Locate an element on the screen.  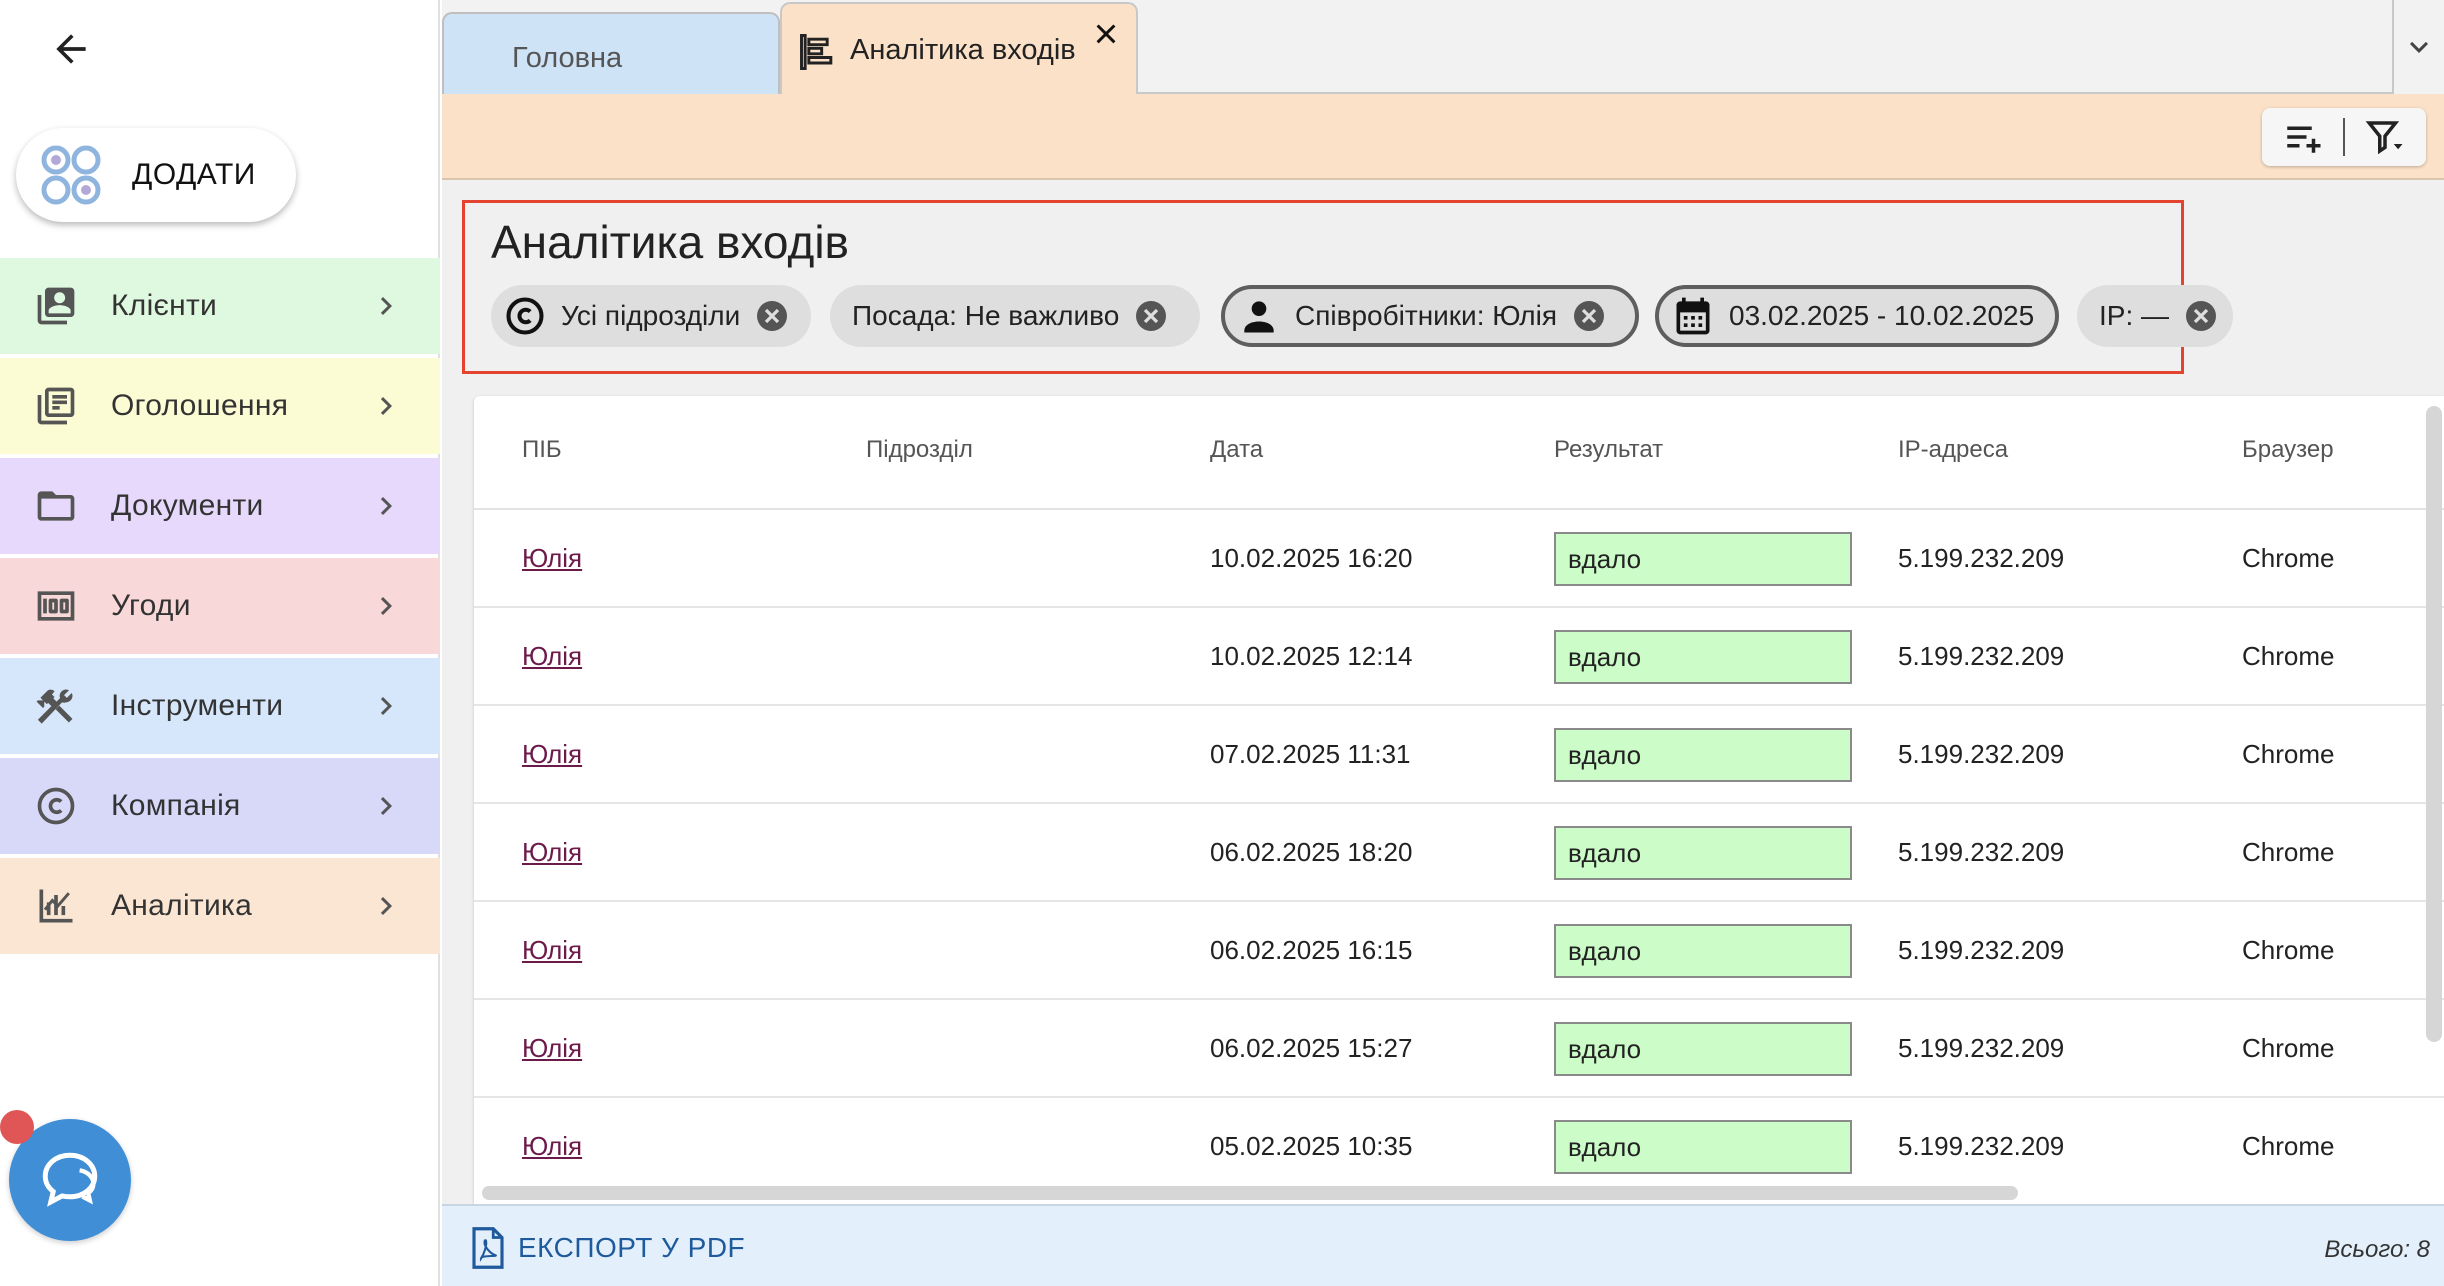
sidebar-item-label: Угоди is located at coordinates (151, 605).